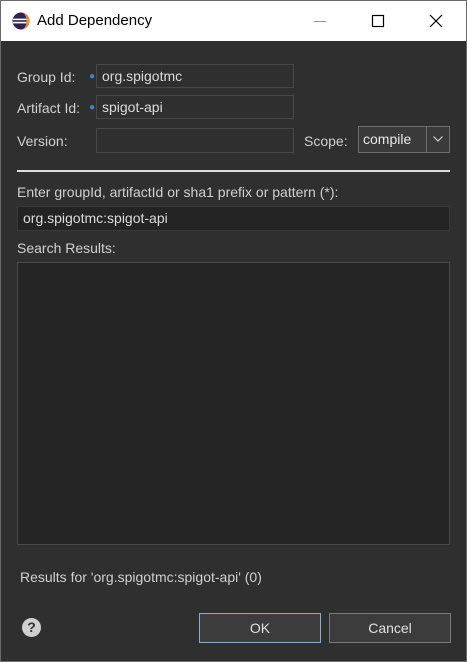  What do you see at coordinates (233, 218) in the screenshot?
I see `search-input: org.spigotmc:spigot-api` at bounding box center [233, 218].